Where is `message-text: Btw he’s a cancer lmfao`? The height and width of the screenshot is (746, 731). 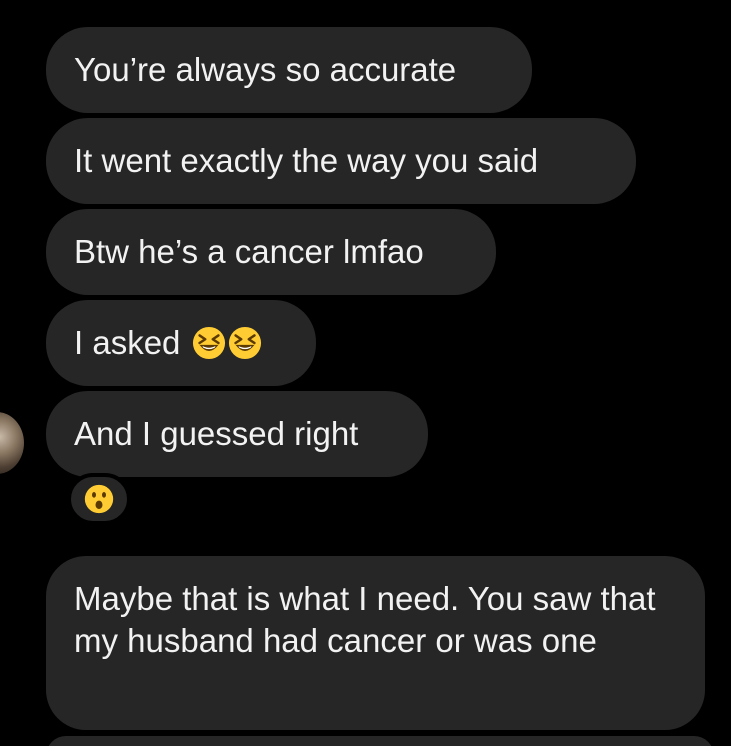
message-text: Btw he’s a cancer lmfao is located at coordinates (249, 251).